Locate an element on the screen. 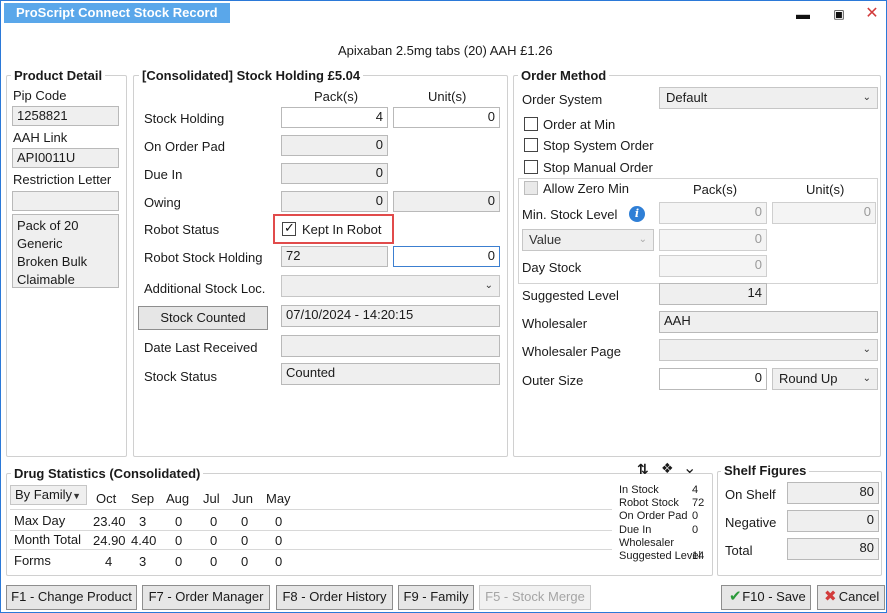  rounding-select-value: Round Up is located at coordinates (808, 378).